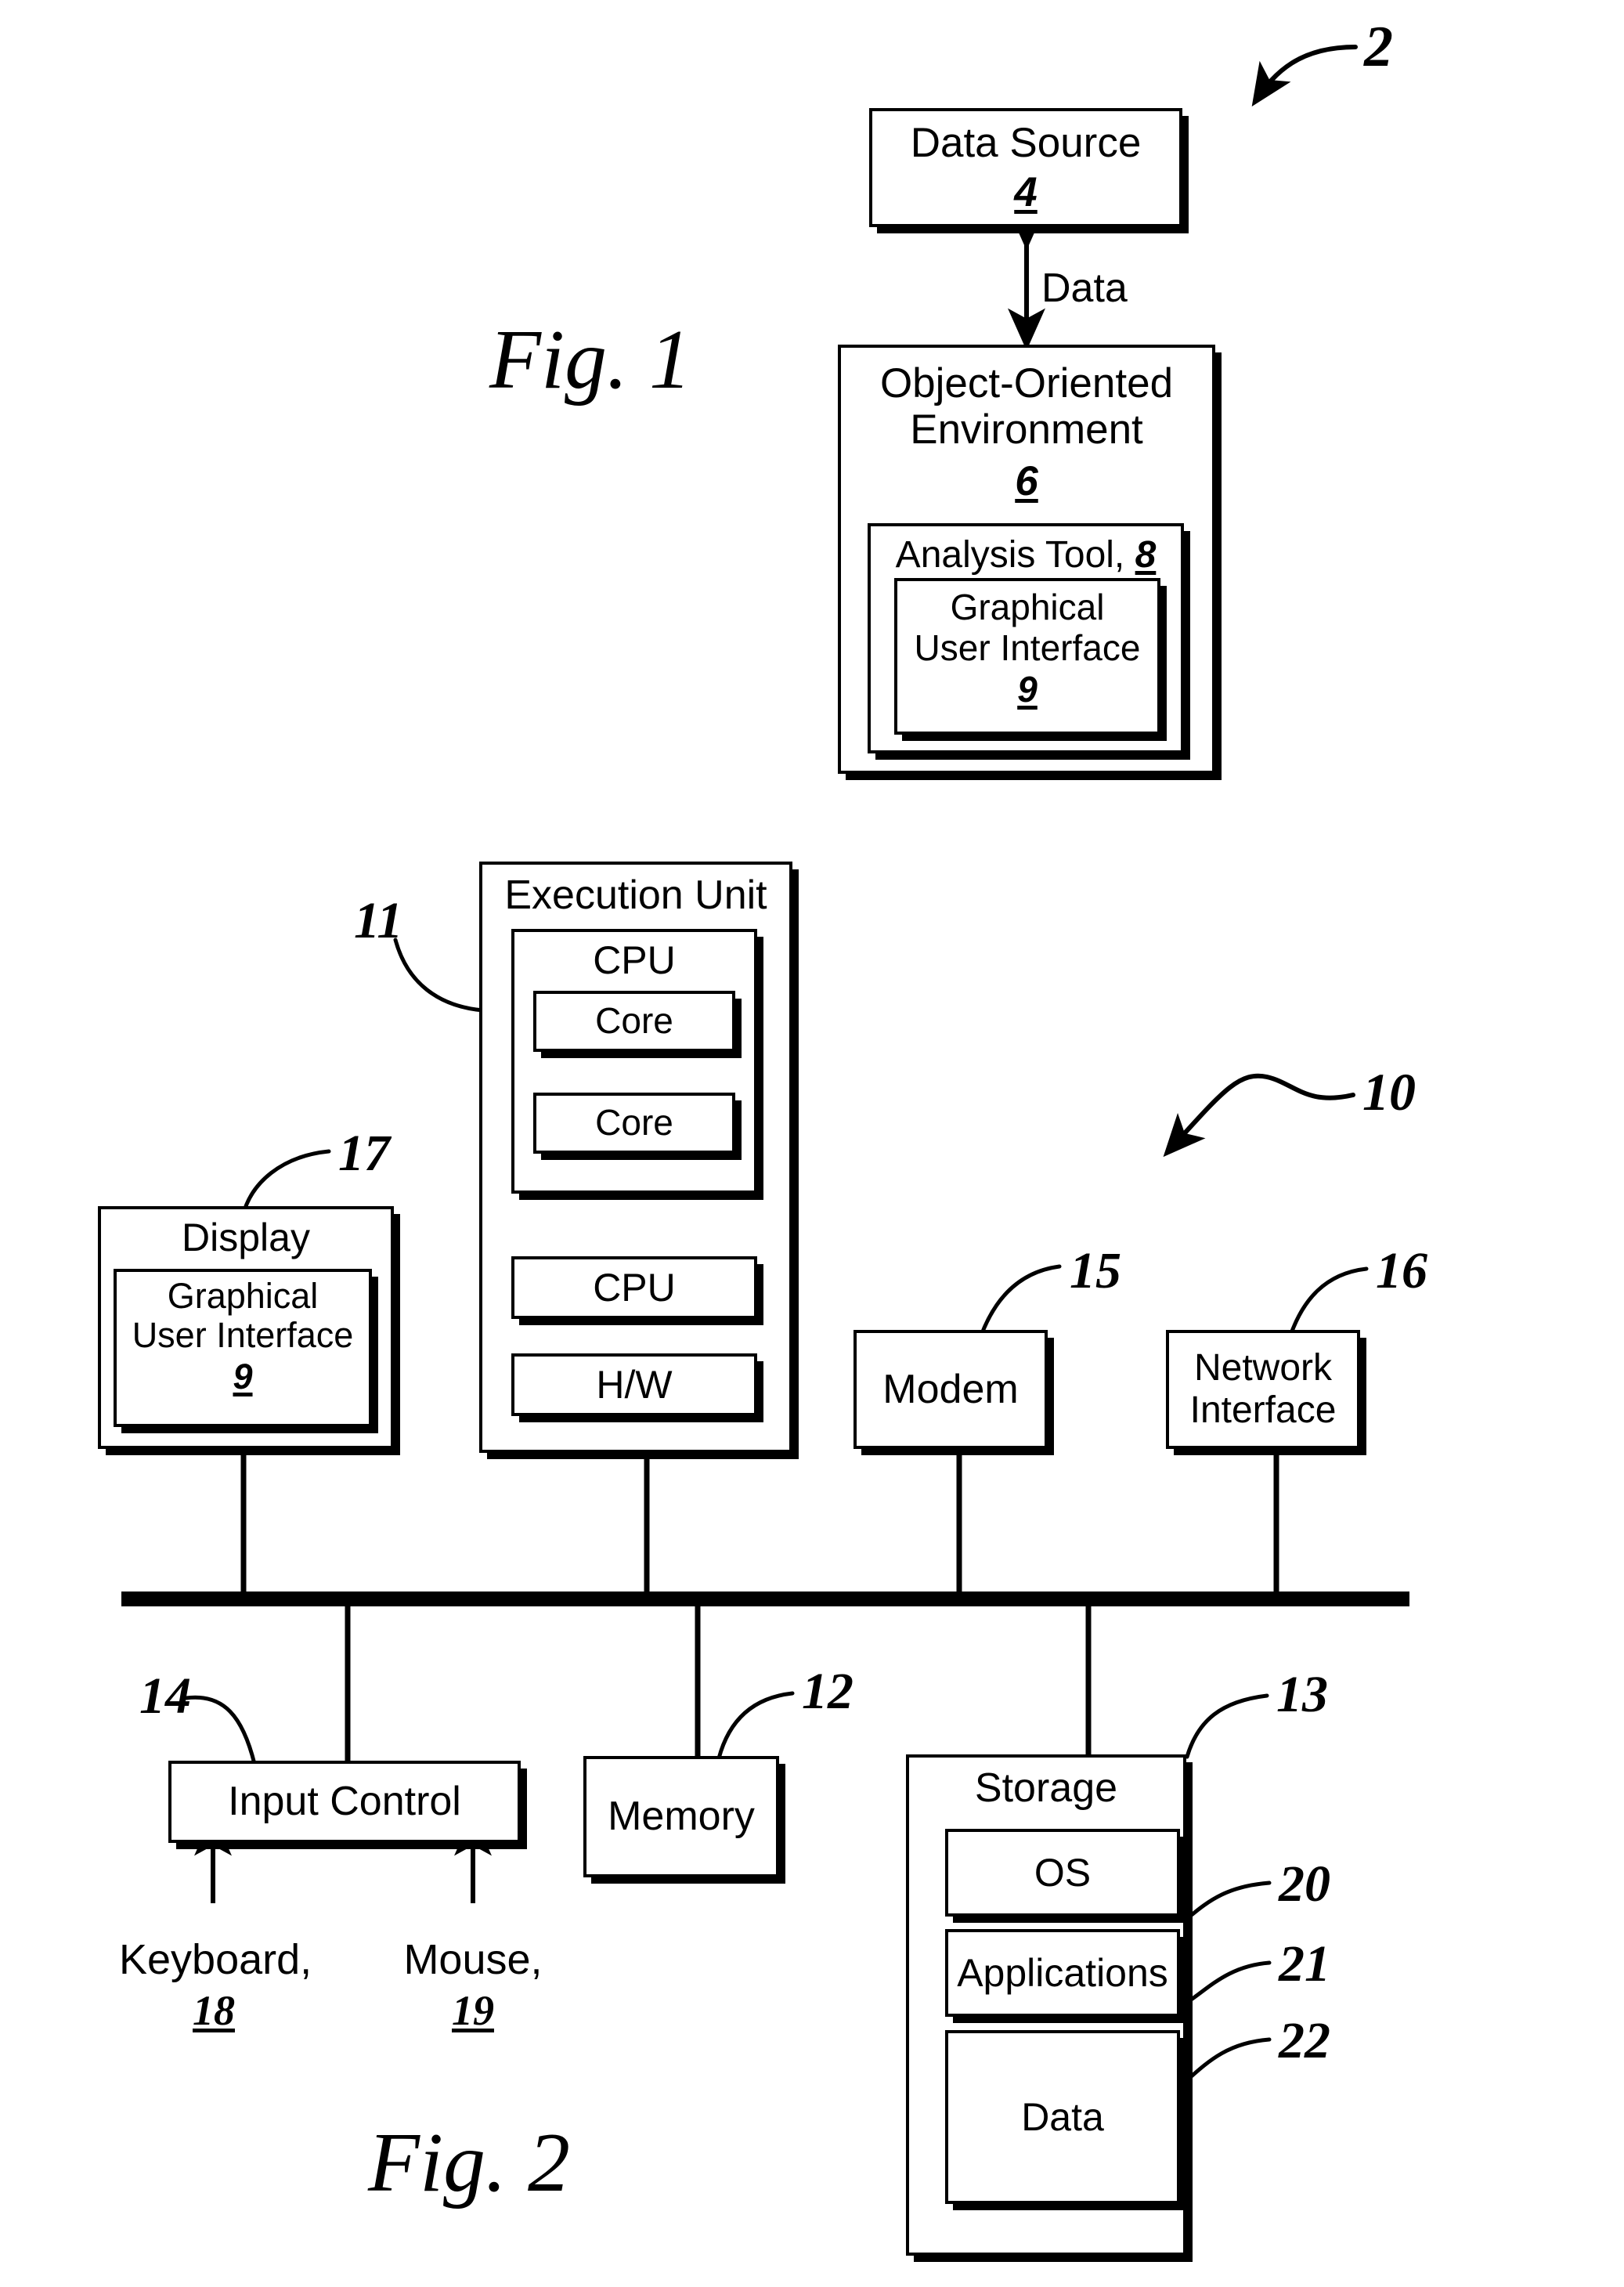  I want to click on analysis-tool-ref: 8, so click(1146, 555).